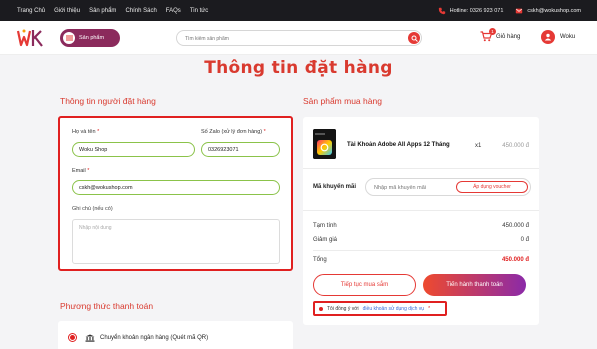 The height and width of the screenshot is (349, 597). What do you see at coordinates (92, 209) in the screenshot?
I see `note-label: Ghi chú (nếu có)` at bounding box center [92, 209].